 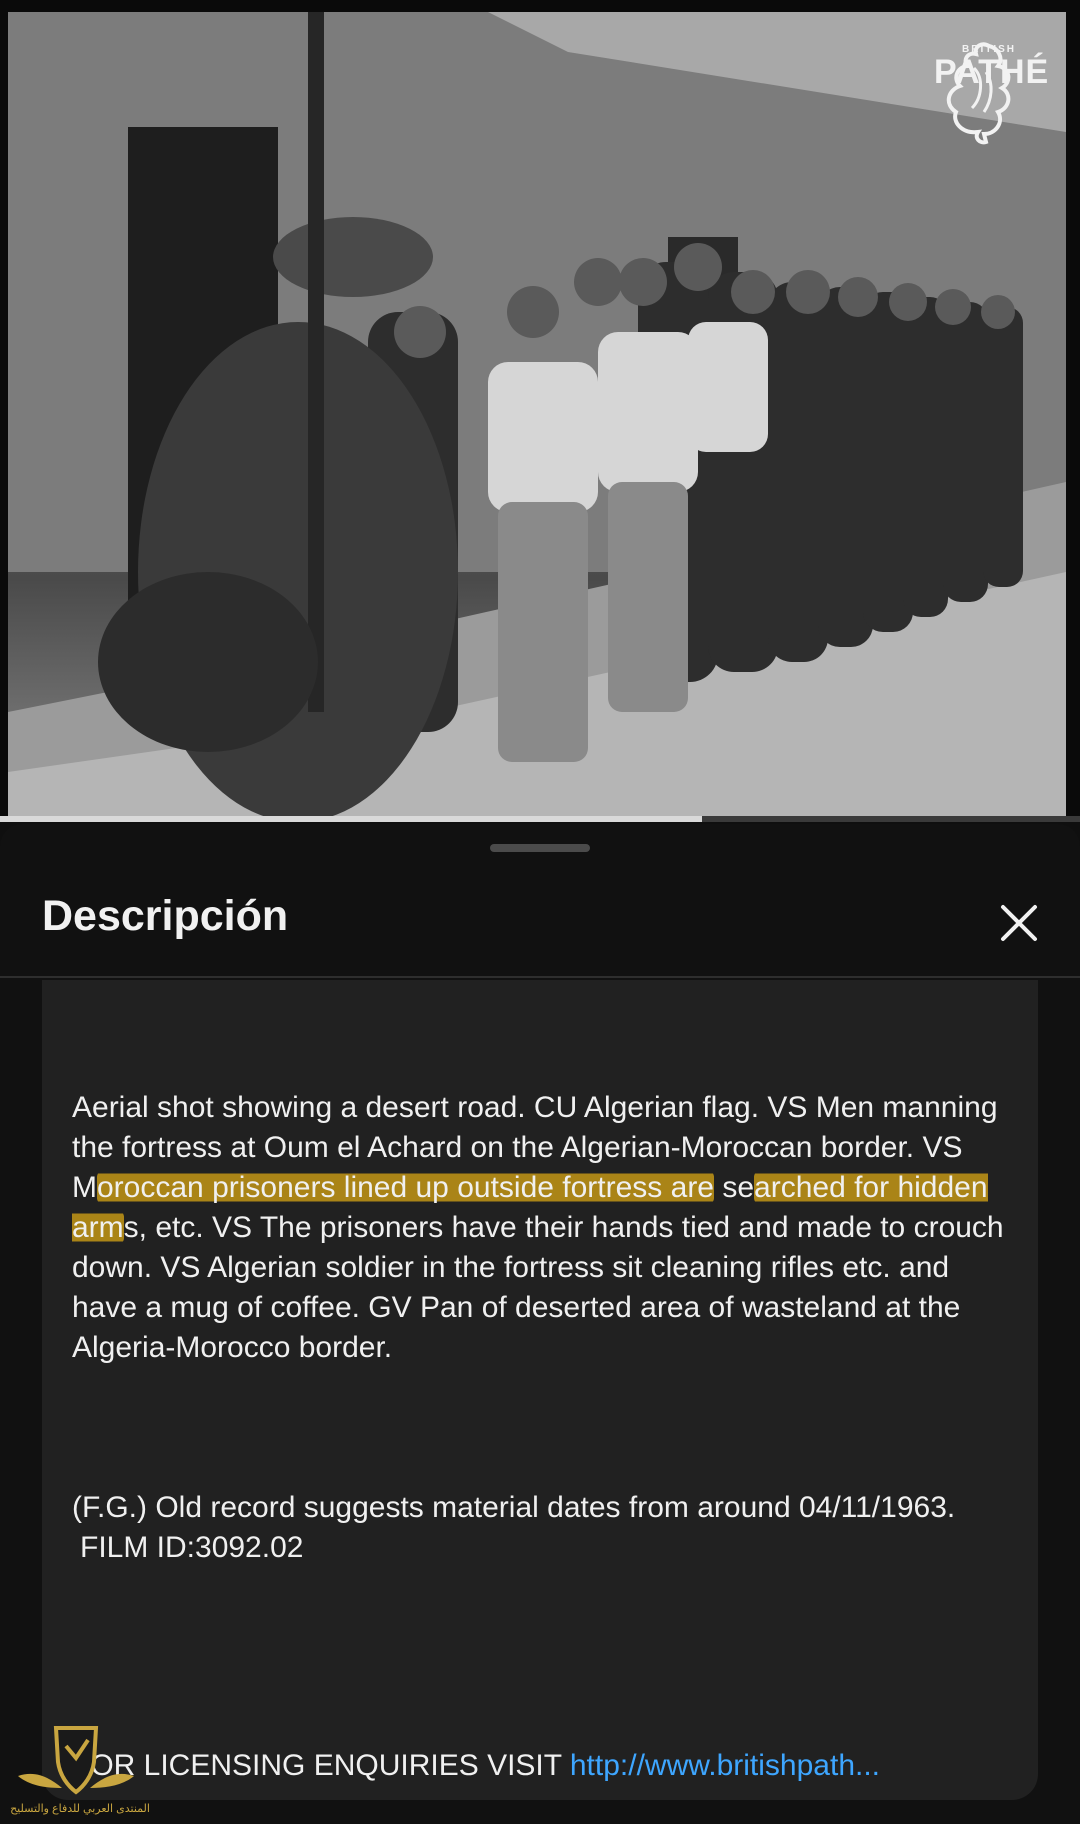 What do you see at coordinates (734, 1187) in the screenshot?
I see `description-part-2: se` at bounding box center [734, 1187].